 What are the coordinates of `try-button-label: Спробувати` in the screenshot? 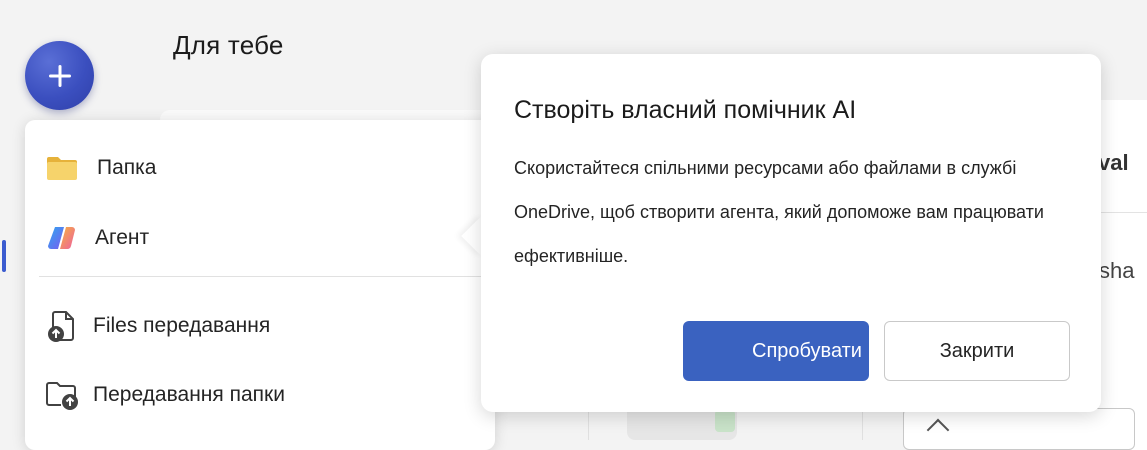 It's located at (807, 350).